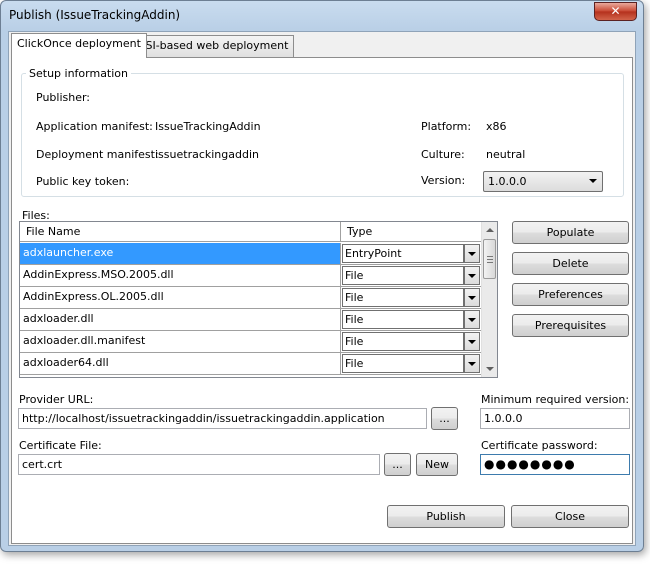  I want to click on application-manifest-label: Application manifest:, so click(94, 126).